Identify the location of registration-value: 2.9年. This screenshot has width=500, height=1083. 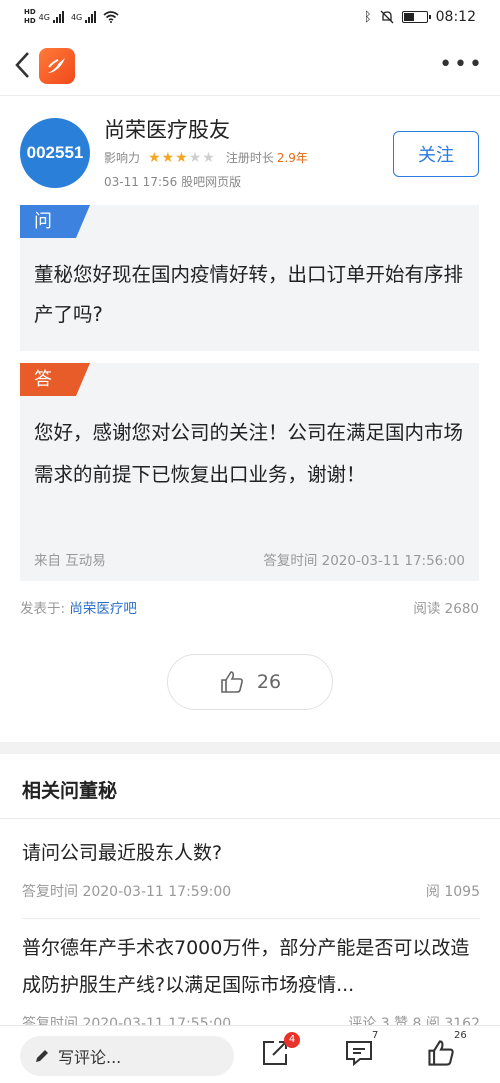
(292, 158).